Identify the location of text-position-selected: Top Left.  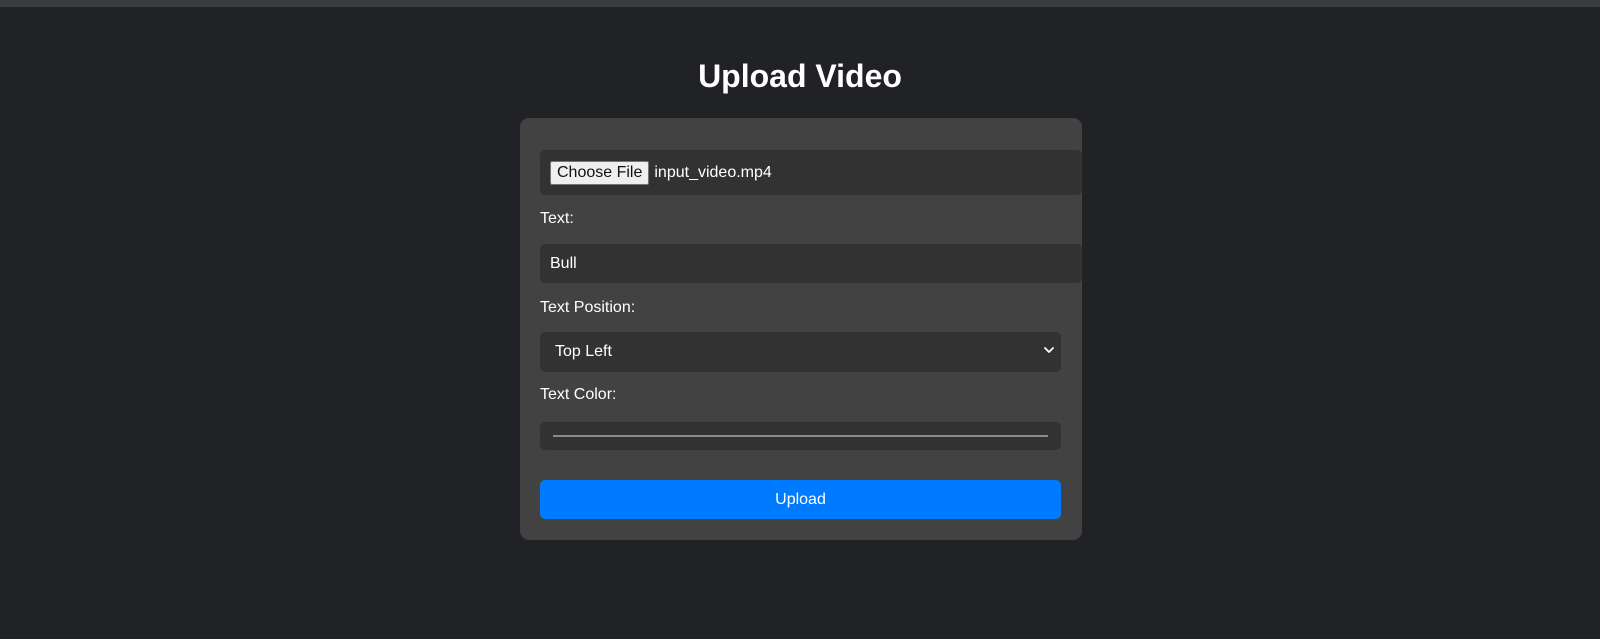
(583, 351).